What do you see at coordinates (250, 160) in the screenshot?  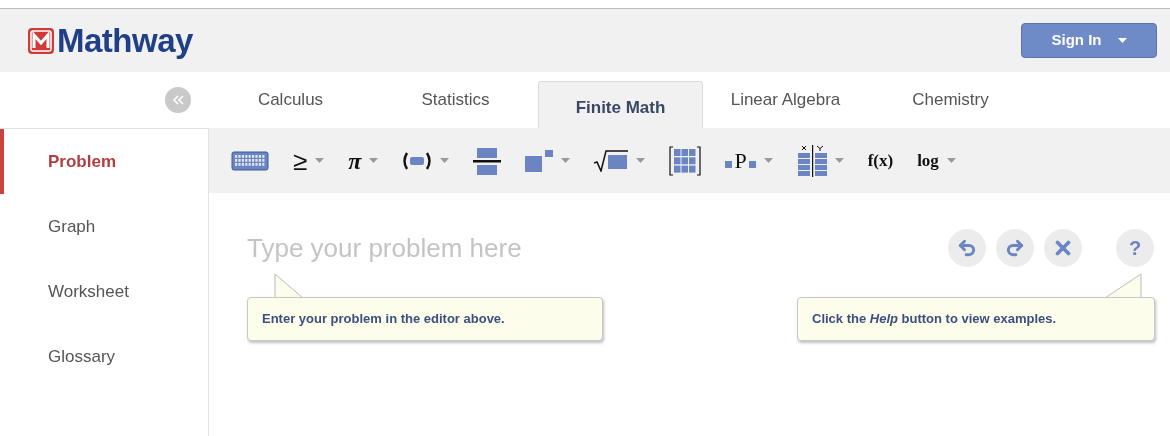 I see `keyboard-icon` at bounding box center [250, 160].